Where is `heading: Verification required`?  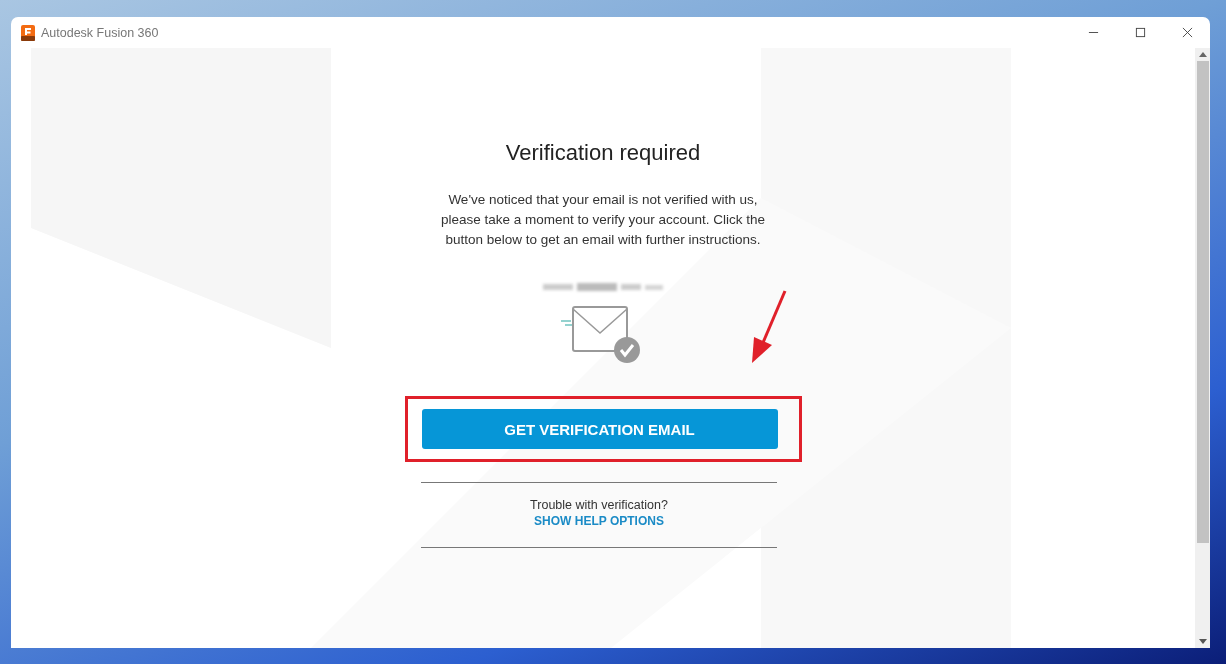 heading: Verification required is located at coordinates (603, 153).